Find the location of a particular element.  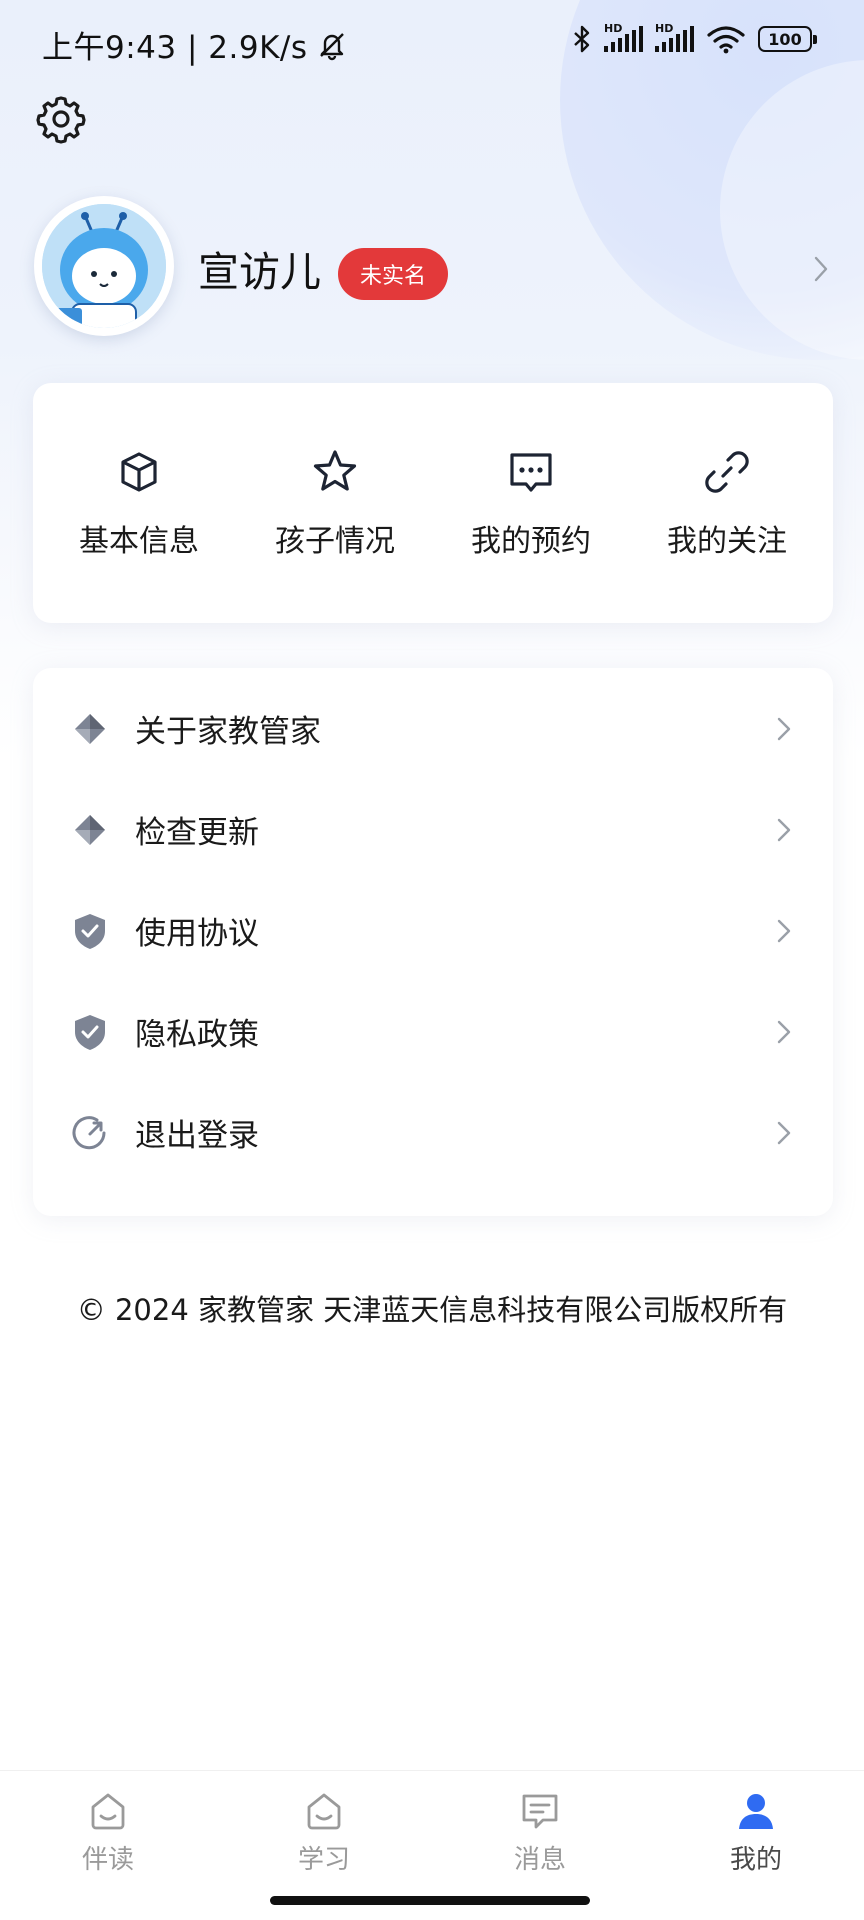

menu-item-privacy-policy: 隐私政策 is located at coordinates (433, 1031).